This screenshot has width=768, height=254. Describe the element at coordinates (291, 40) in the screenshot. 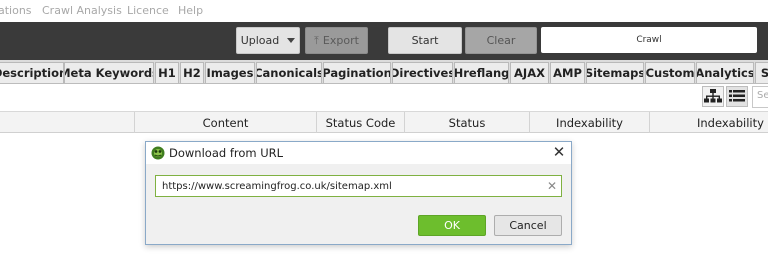

I see `chevron-down-icon` at that location.